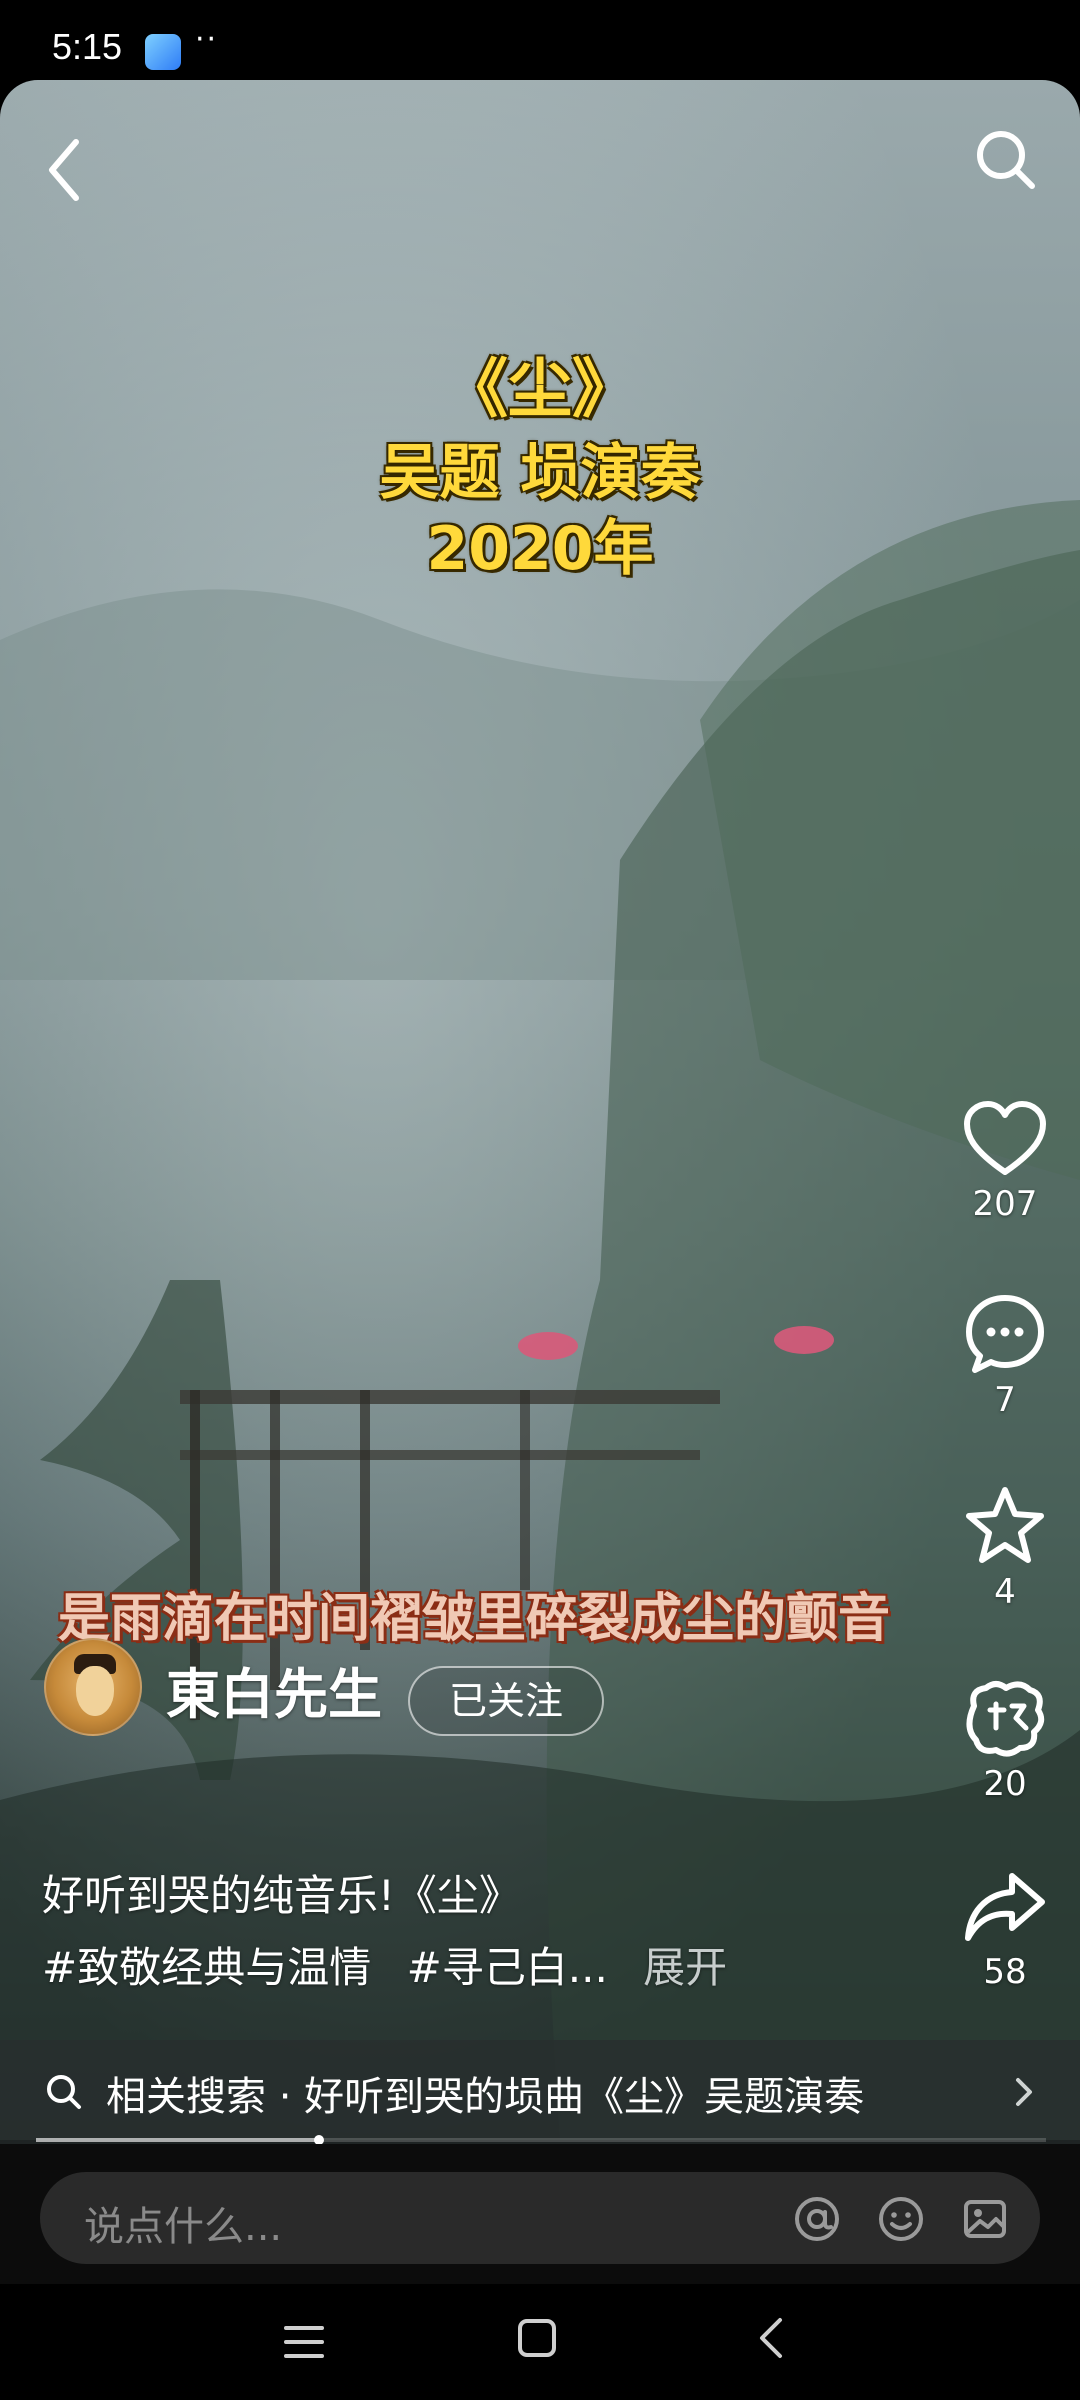 The width and height of the screenshot is (1080, 2400). Describe the element at coordinates (537, 2338) in the screenshot. I see `home-icon` at that location.